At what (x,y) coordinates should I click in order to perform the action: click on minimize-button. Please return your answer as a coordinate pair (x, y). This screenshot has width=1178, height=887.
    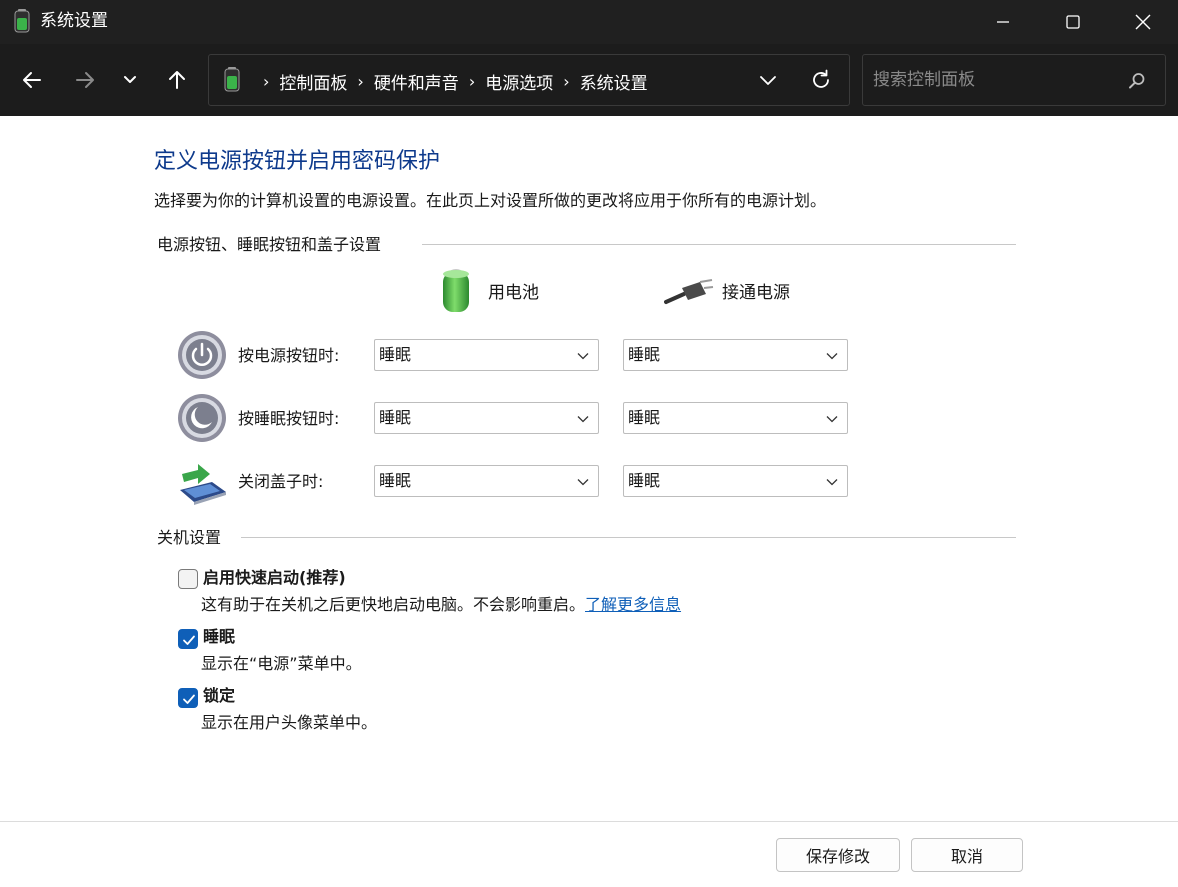
    Looking at the image, I should click on (1003, 22).